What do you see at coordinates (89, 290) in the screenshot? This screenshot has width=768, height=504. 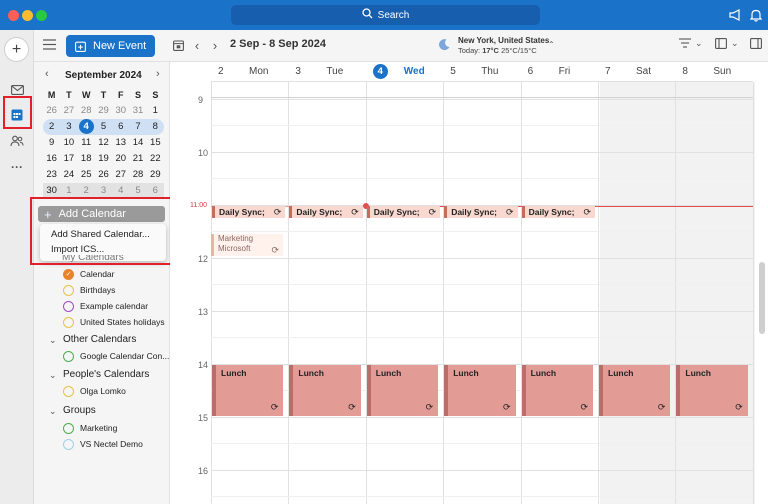 I see `calendar-list-item: Birthdays` at bounding box center [89, 290].